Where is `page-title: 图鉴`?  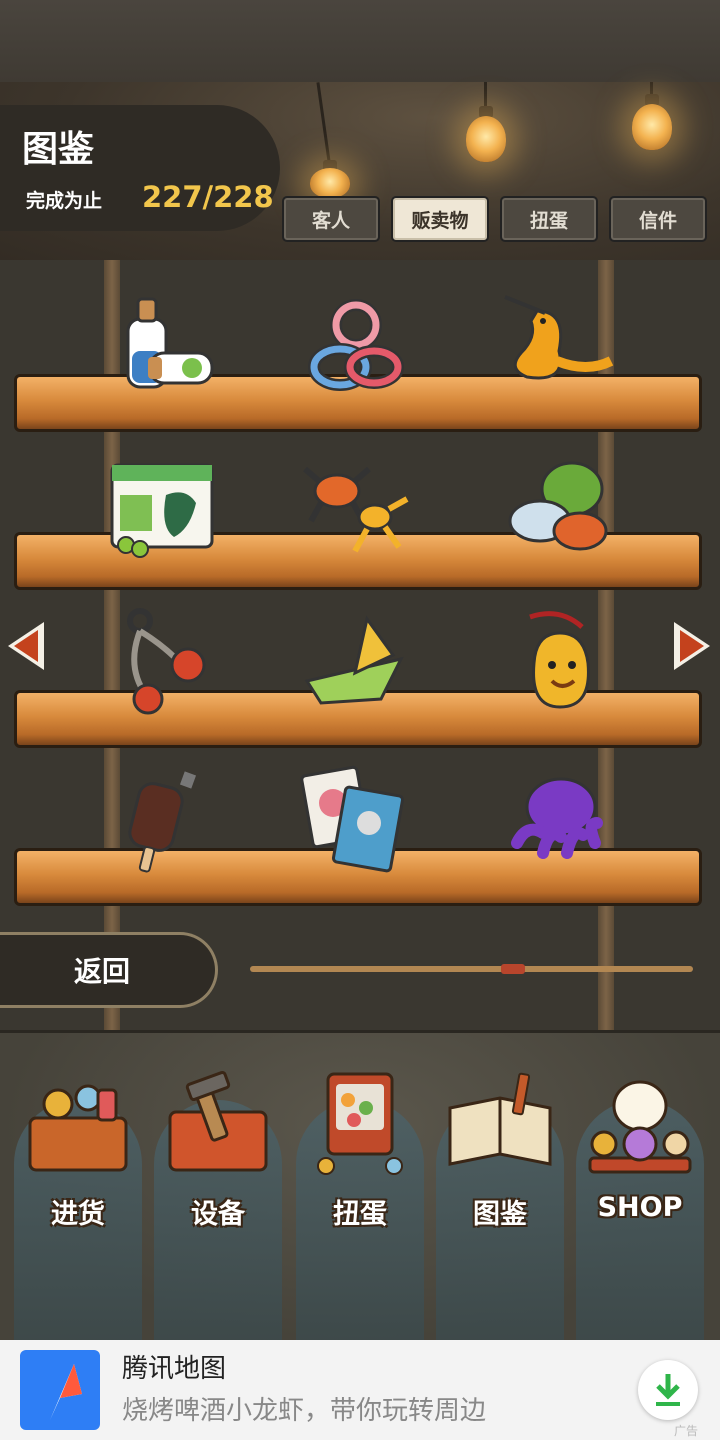
page-title: 图鉴 is located at coordinates (58, 149).